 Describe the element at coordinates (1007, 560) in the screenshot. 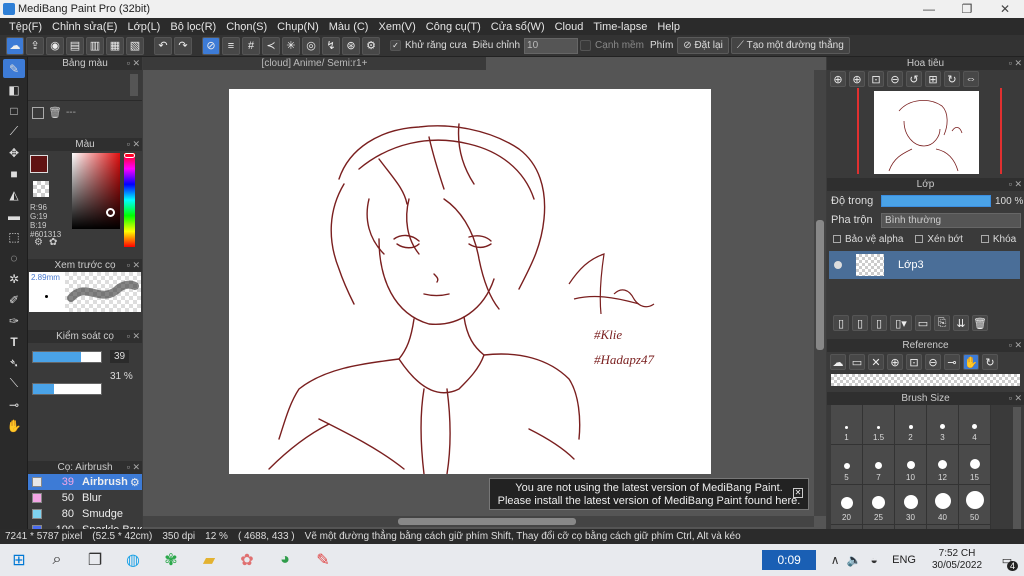

I see `notification-button: ▭ 4` at that location.